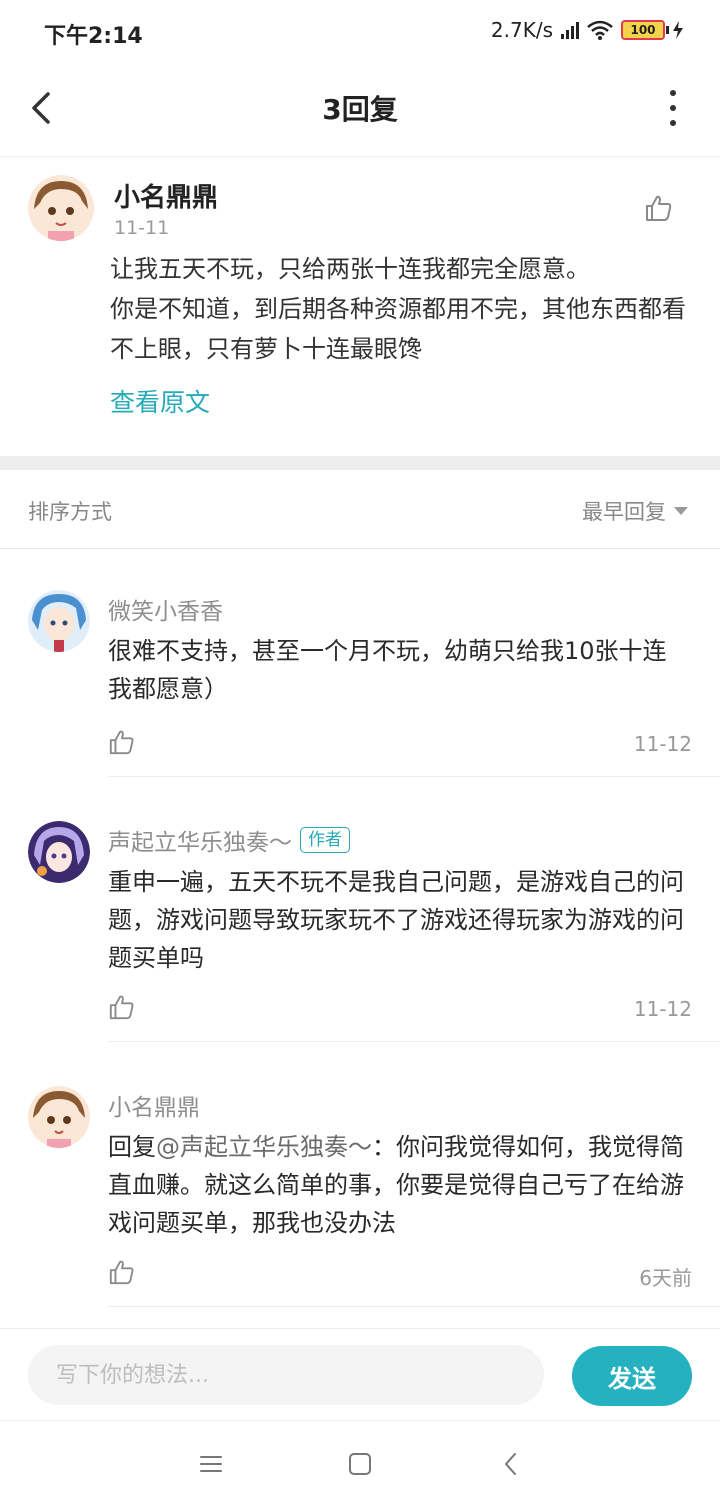 Image resolution: width=720 pixels, height=1508 pixels. I want to click on reply-time: 6天前, so click(665, 1278).